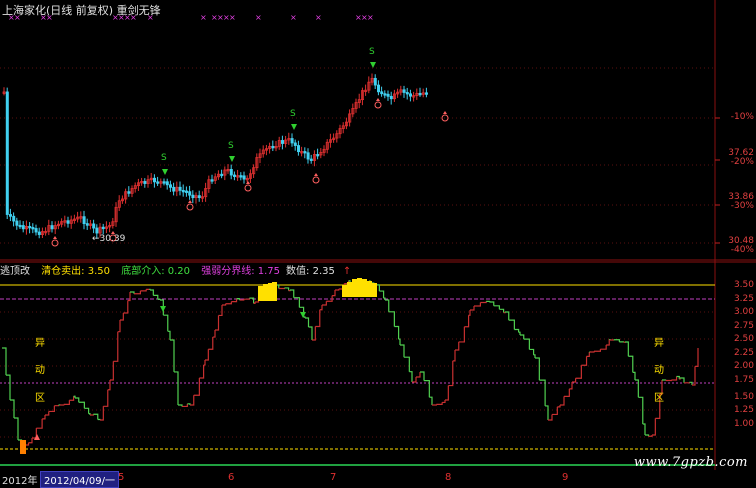 The image size is (756, 488). What do you see at coordinates (691, 462) in the screenshot?
I see `watermark: www.7gpzb.com` at bounding box center [691, 462].